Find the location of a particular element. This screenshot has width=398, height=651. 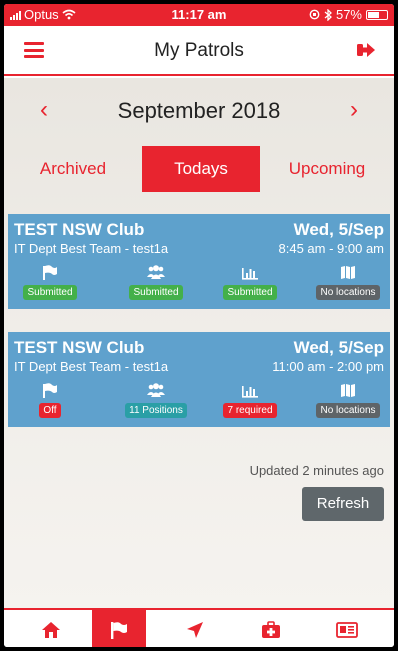

tab-todays: Todays is located at coordinates (201, 169).